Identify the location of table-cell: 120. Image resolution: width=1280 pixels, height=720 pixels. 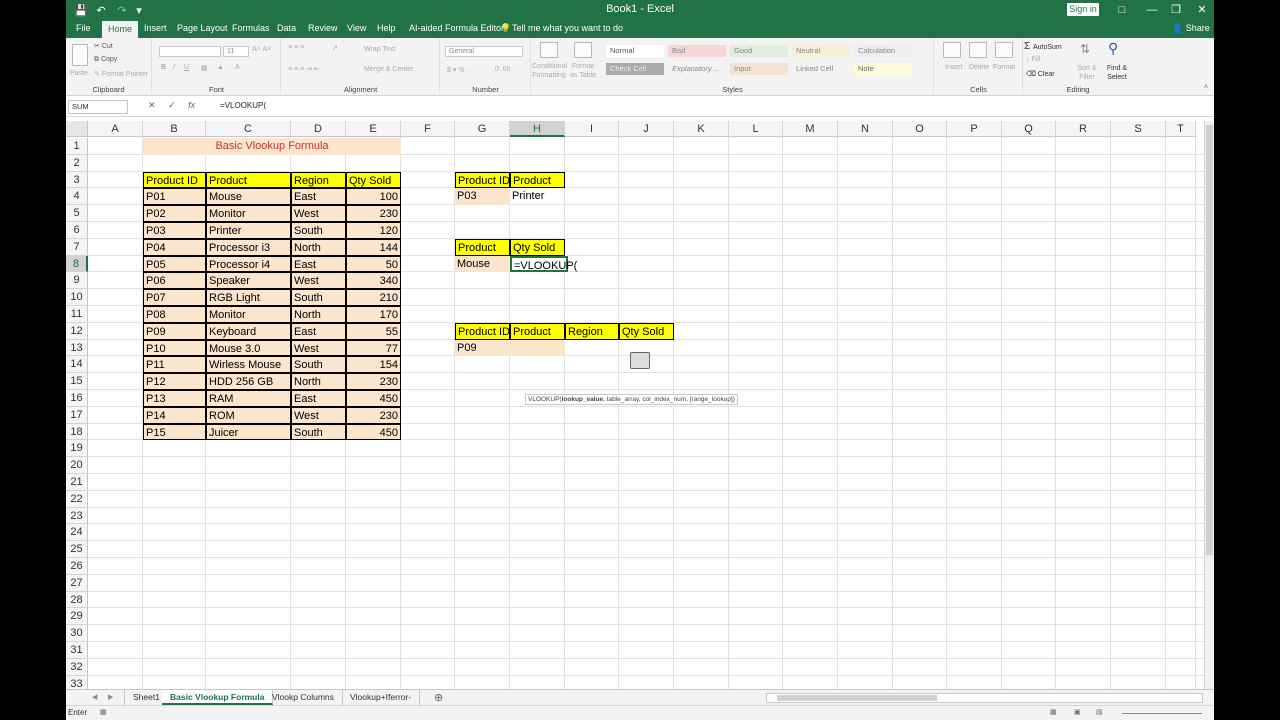
(373, 230).